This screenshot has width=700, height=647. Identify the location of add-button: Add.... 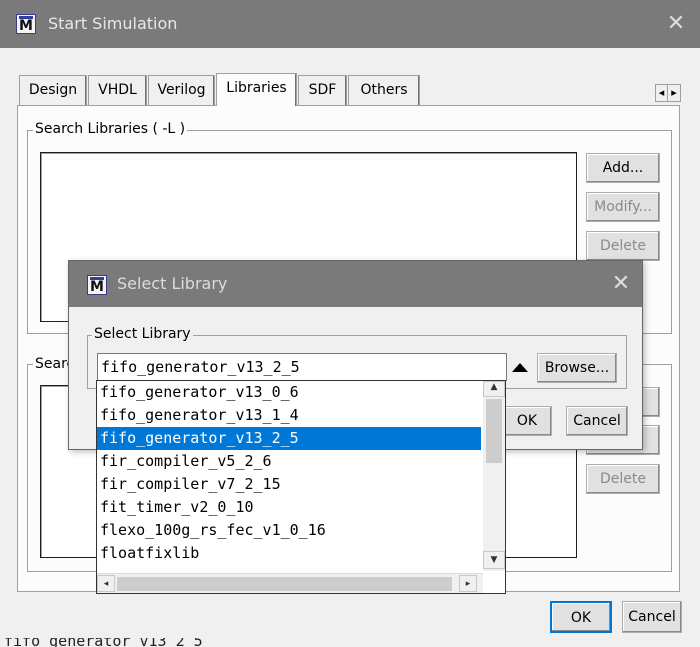
(623, 168).